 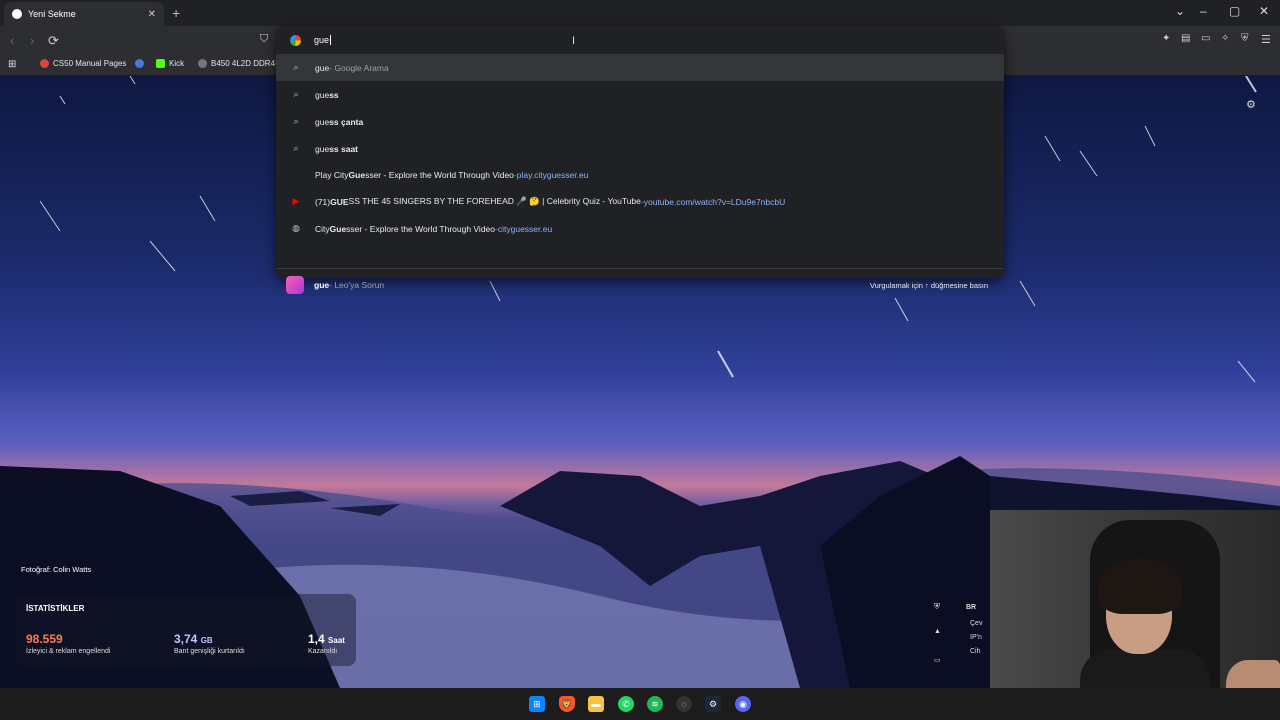 I want to click on back-button: ‹, so click(x=12, y=40).